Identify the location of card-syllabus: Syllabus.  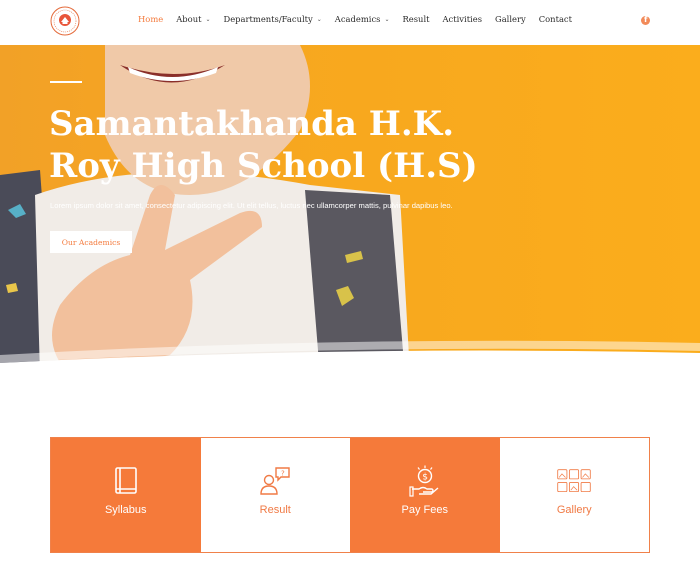
(126, 495).